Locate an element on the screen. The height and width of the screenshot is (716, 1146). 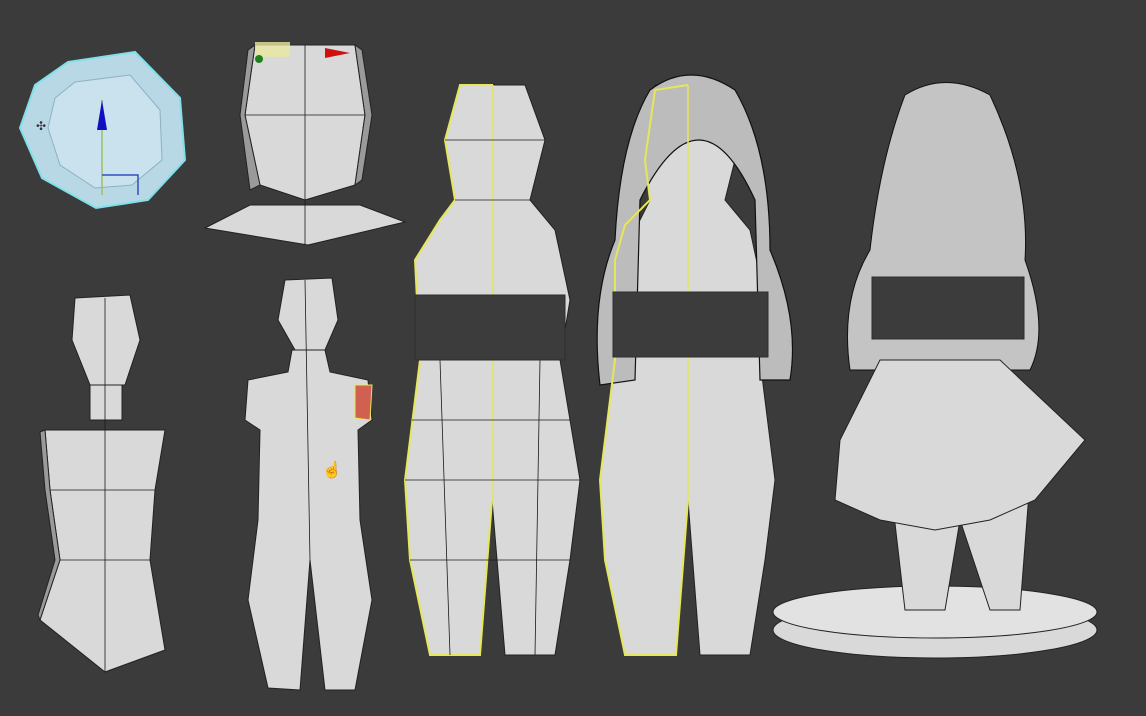
body-blockout: ☝ is located at coordinates (308, 484).